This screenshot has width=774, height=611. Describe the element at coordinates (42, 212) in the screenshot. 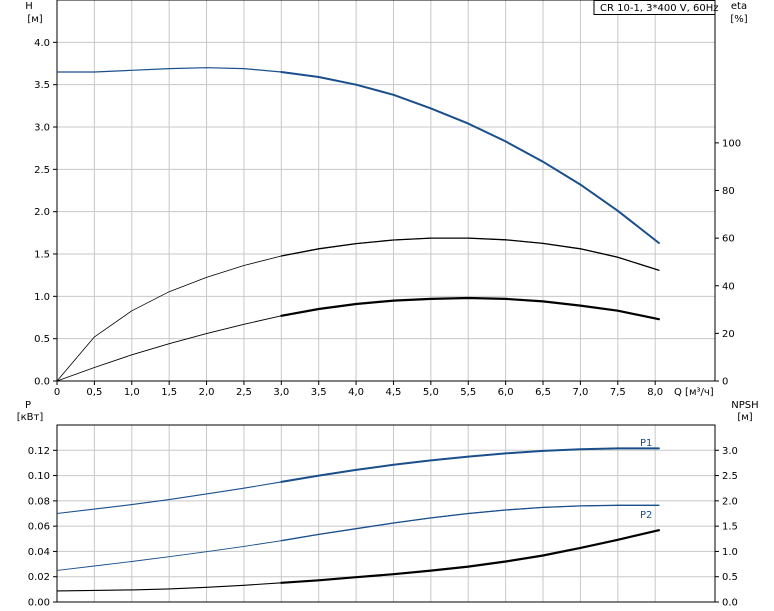

I see `head-tick-label: 2.0` at that location.